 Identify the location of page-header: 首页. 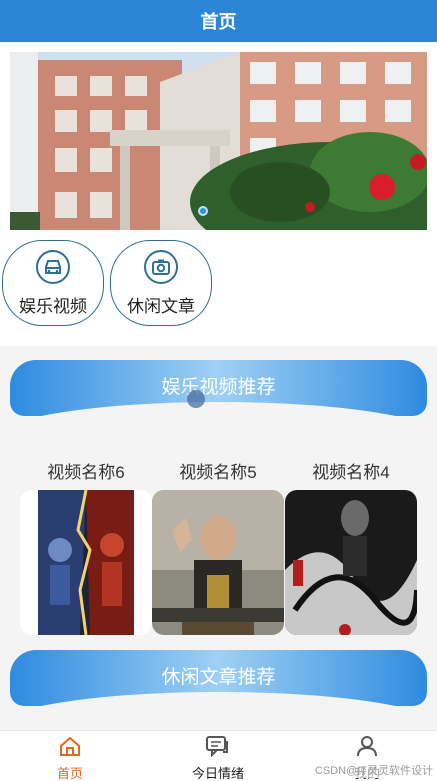
(218, 21).